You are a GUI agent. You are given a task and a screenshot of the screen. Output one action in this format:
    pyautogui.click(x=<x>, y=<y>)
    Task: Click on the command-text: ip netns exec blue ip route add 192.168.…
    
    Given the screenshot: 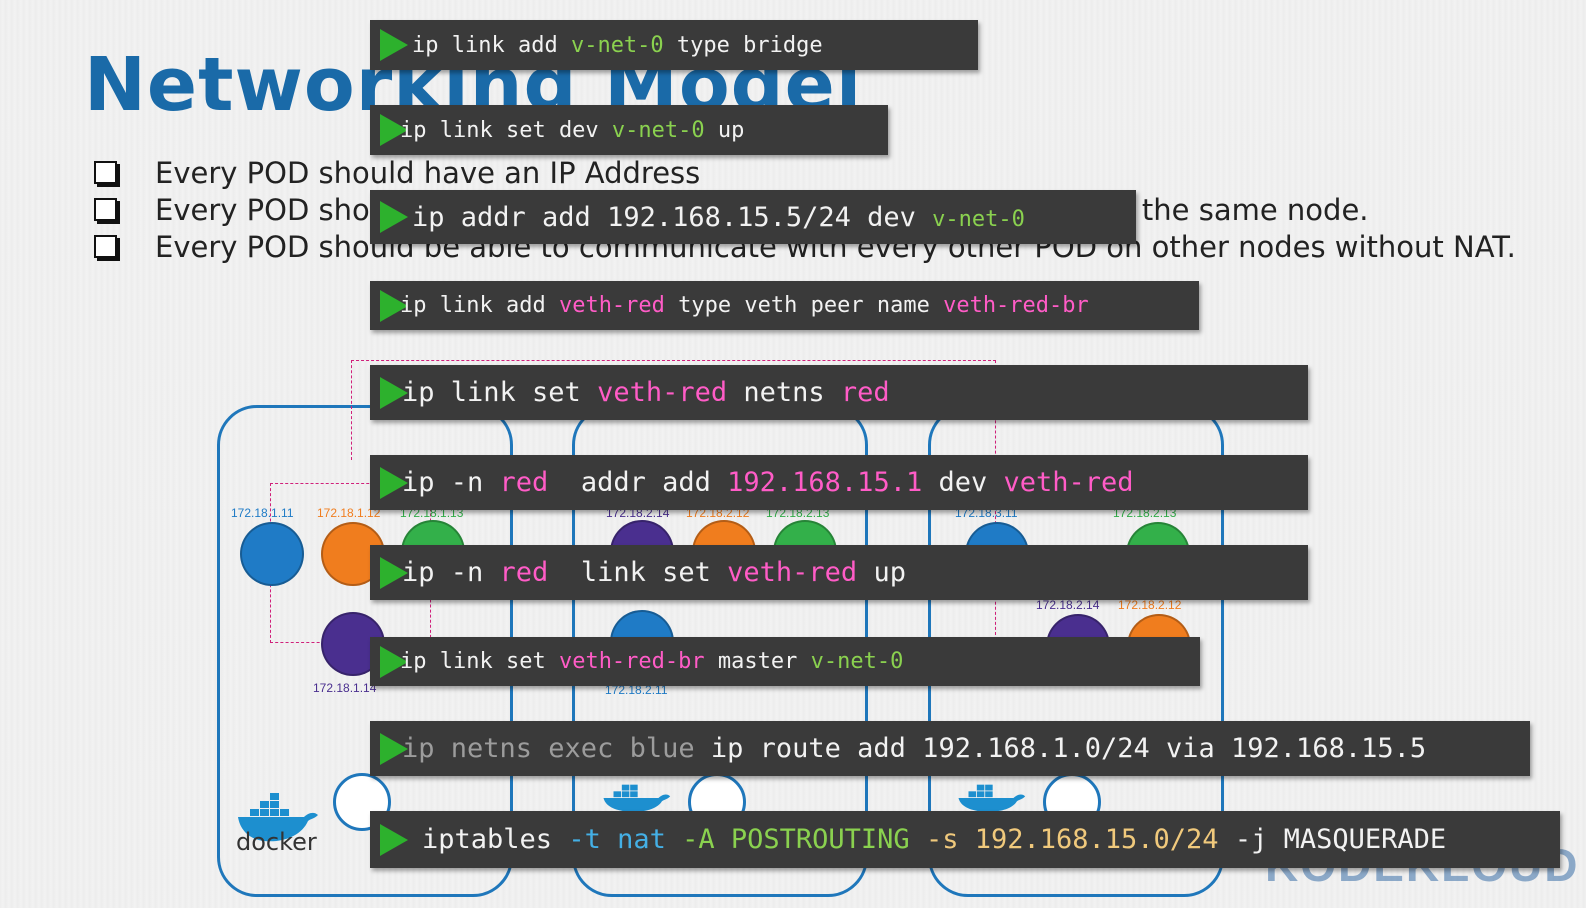 What is the action you would take?
    pyautogui.click(x=914, y=748)
    